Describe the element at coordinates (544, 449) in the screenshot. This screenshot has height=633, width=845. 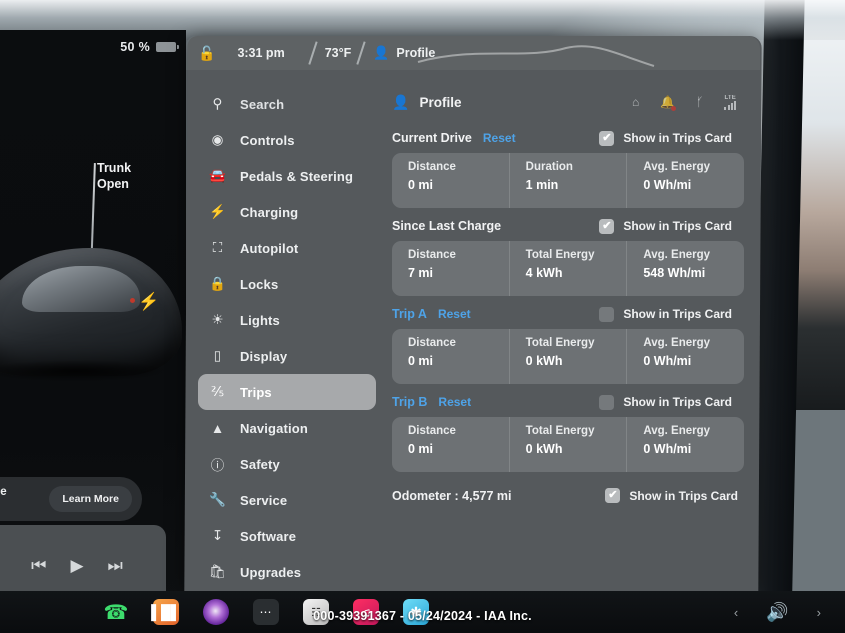
I see `stat-value: 0 kWh` at that location.